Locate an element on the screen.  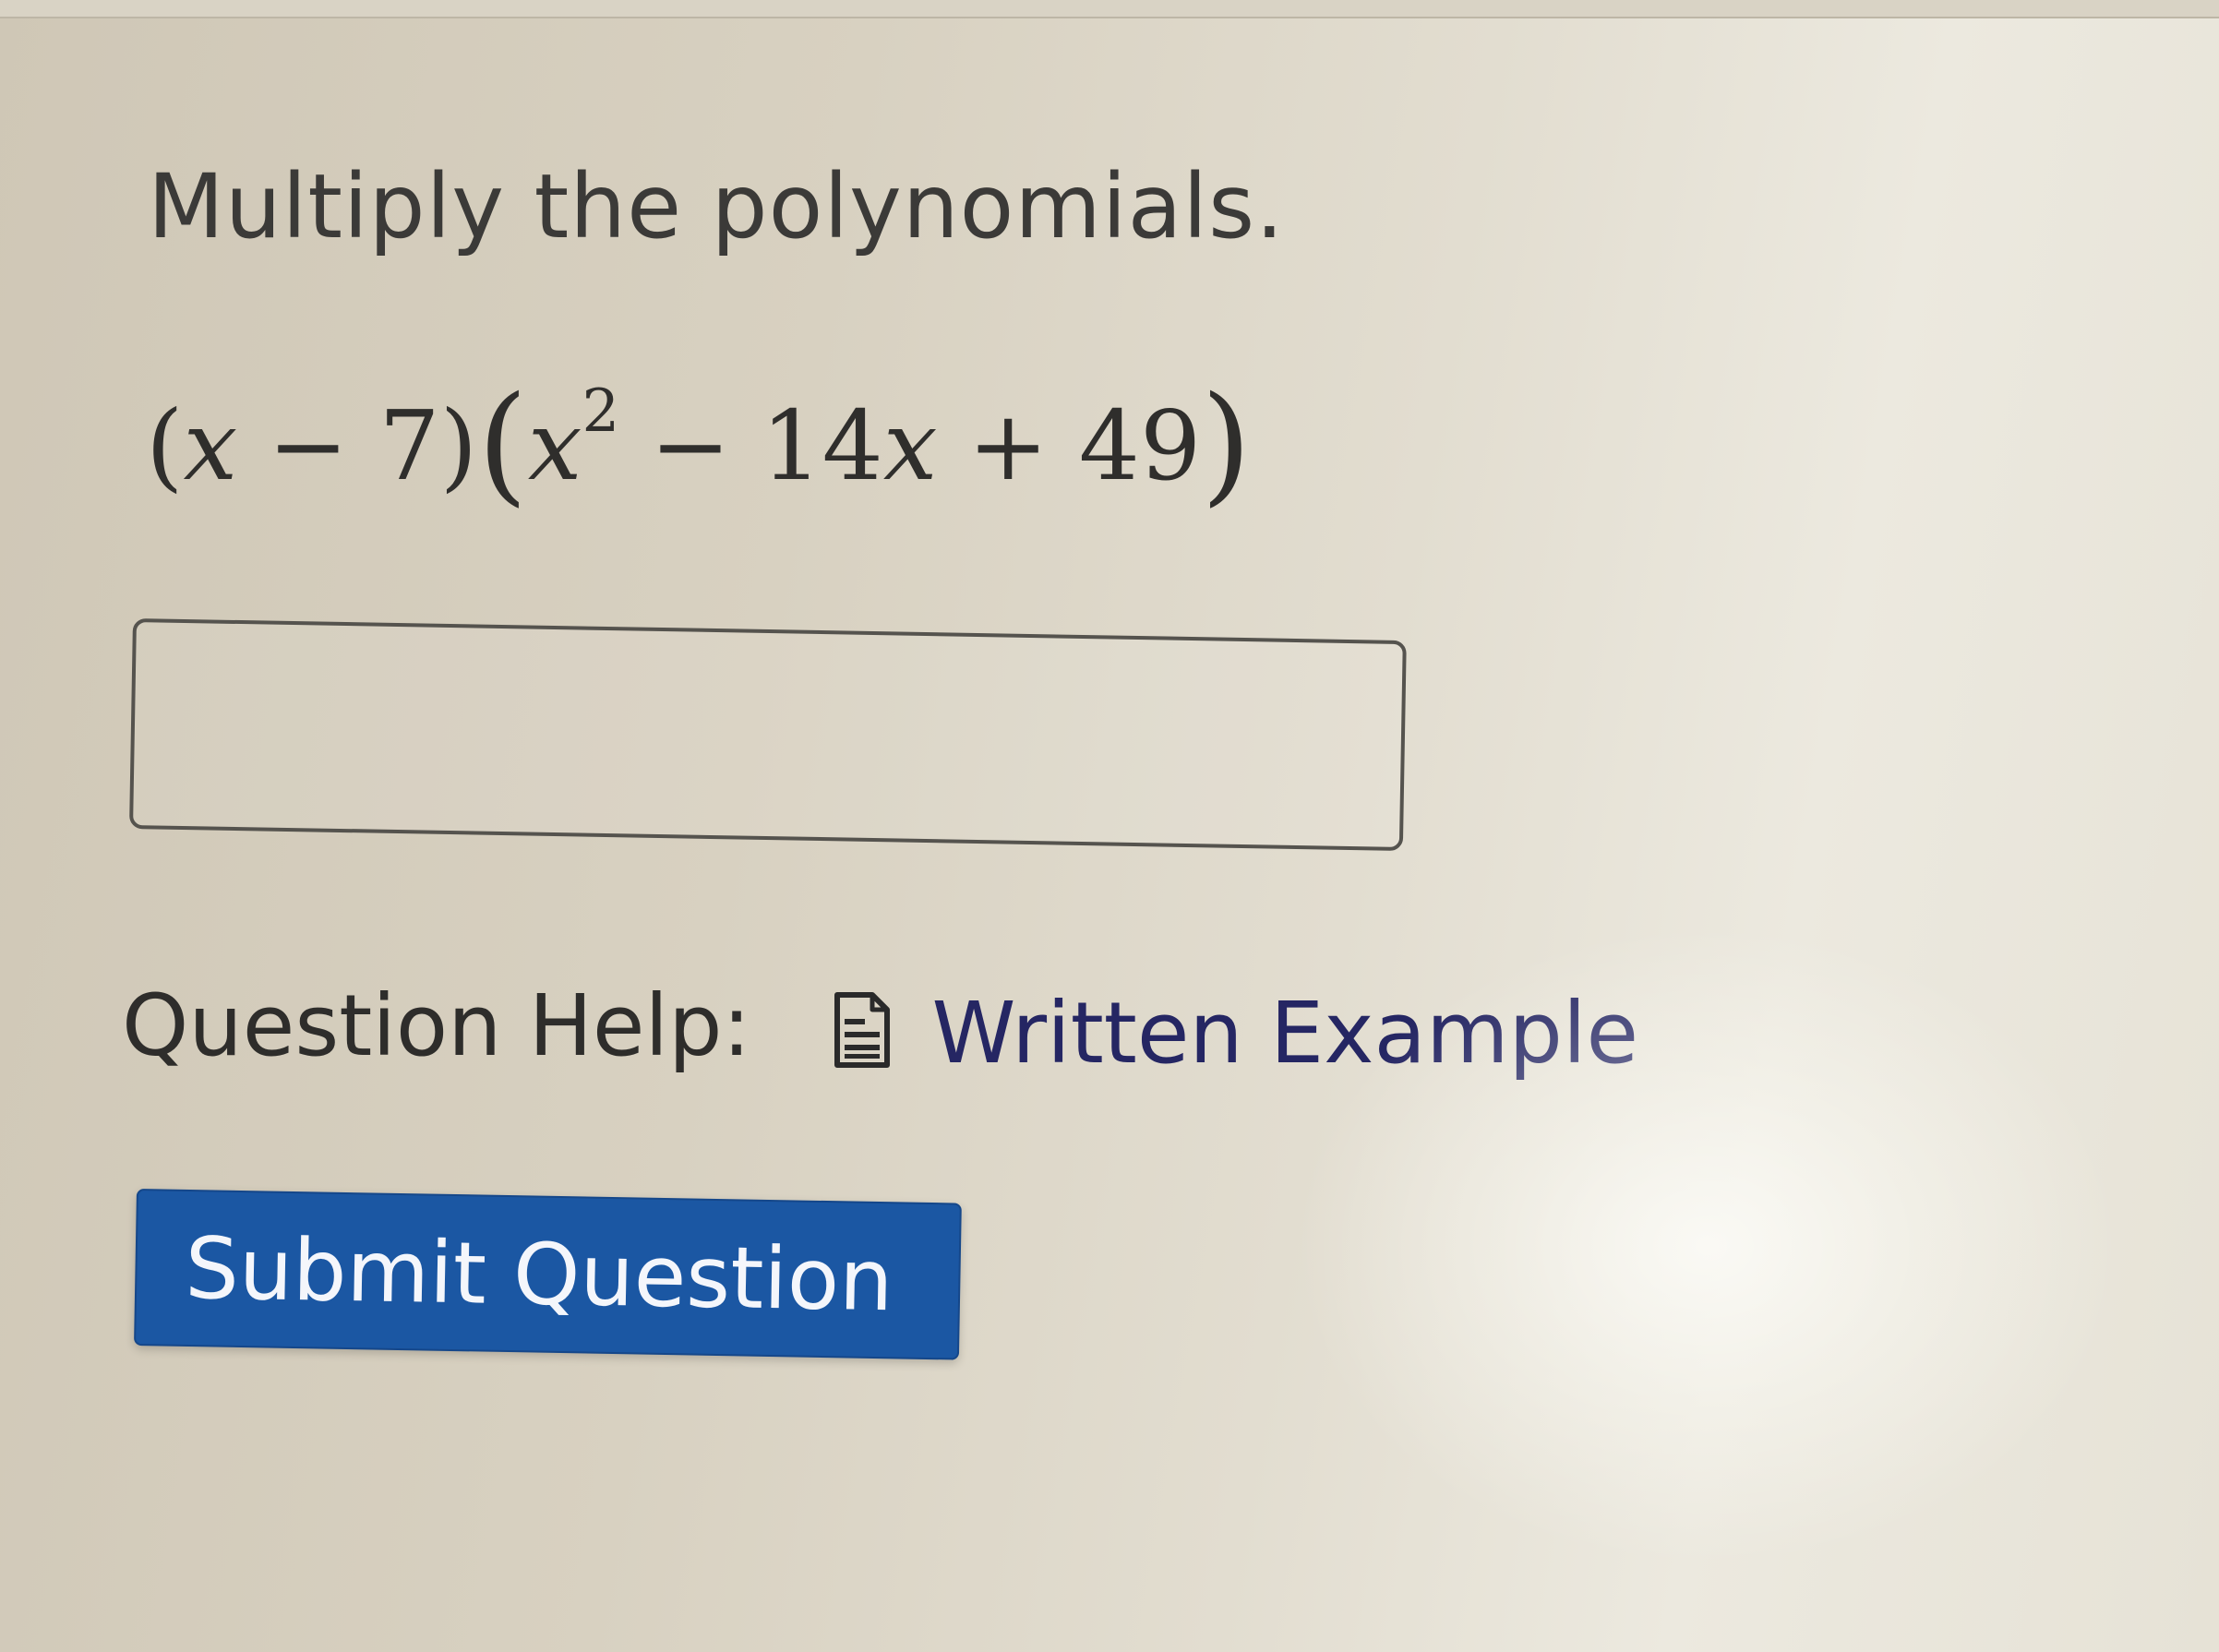
exponent: 2 is located at coordinates (601, 412).